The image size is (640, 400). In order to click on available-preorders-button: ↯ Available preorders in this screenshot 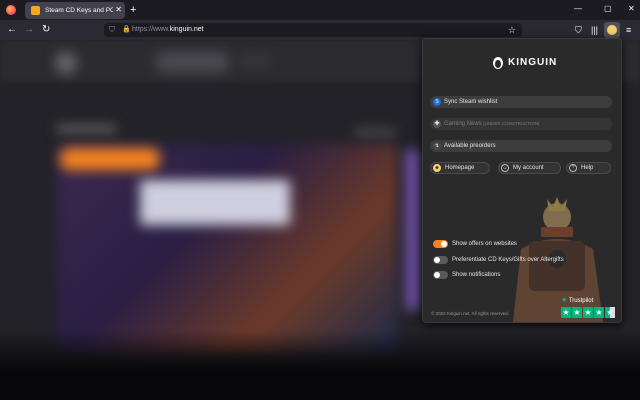, I will do `click(521, 146)`.